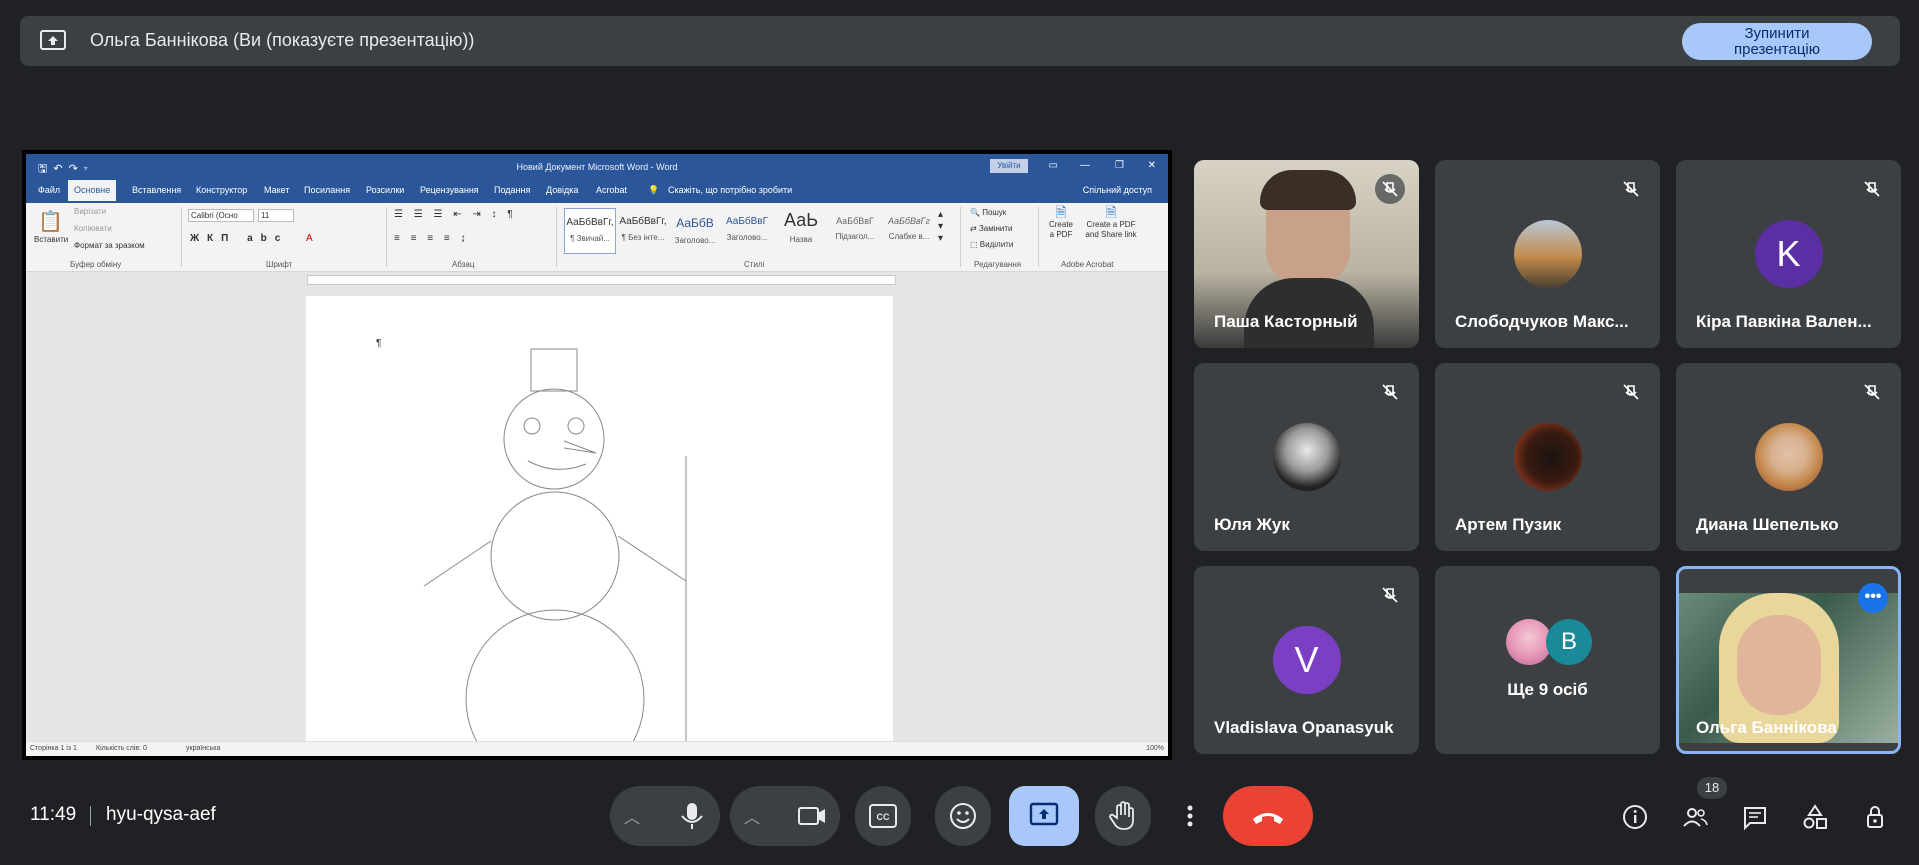 This screenshot has height=865, width=1919. Describe the element at coordinates (1306, 254) in the screenshot. I see `participant-tile: Паша Касторный` at that location.